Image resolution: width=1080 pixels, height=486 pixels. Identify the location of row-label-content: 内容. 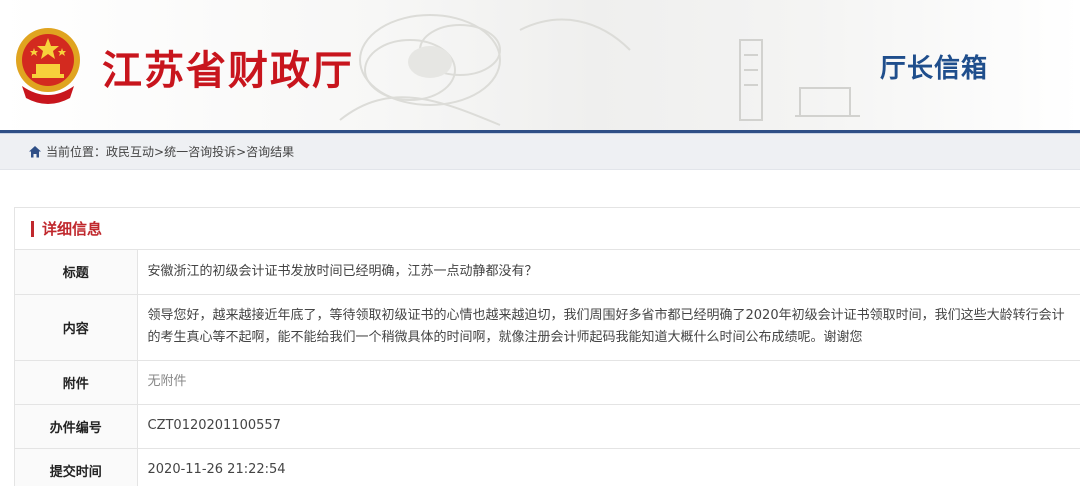
(76, 327).